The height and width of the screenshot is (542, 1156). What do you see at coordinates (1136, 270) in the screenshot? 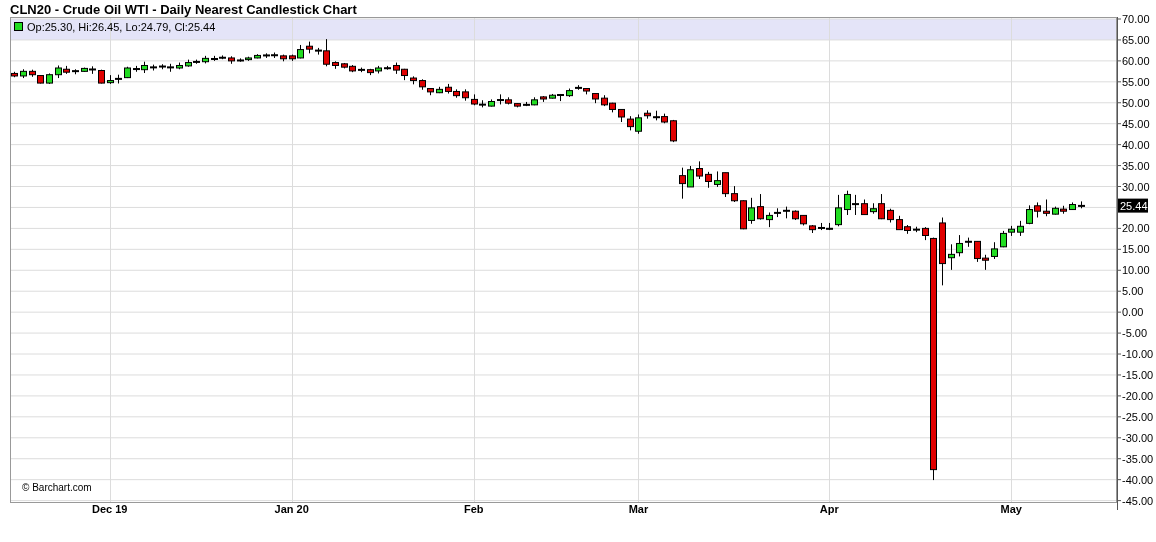
I see `axis-label: 10.00` at bounding box center [1136, 270].